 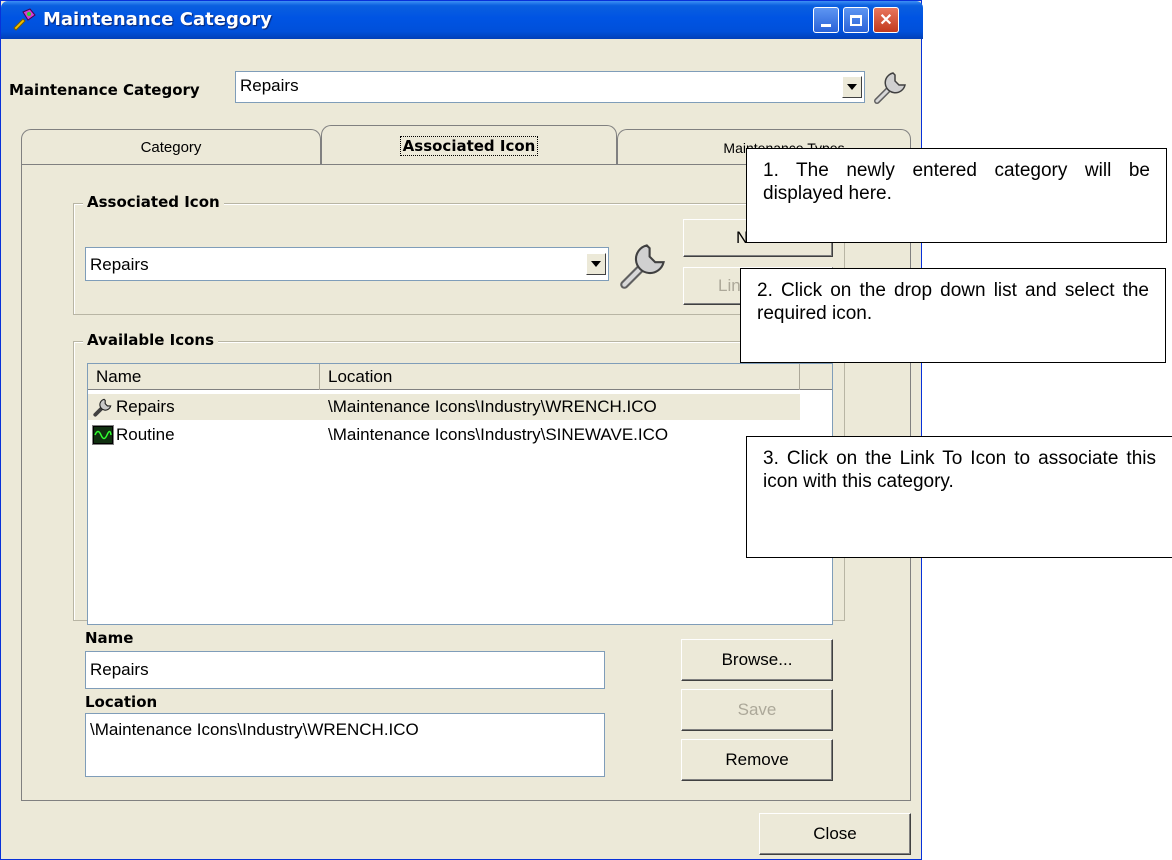 I want to click on name-label: Name, so click(x=109, y=638).